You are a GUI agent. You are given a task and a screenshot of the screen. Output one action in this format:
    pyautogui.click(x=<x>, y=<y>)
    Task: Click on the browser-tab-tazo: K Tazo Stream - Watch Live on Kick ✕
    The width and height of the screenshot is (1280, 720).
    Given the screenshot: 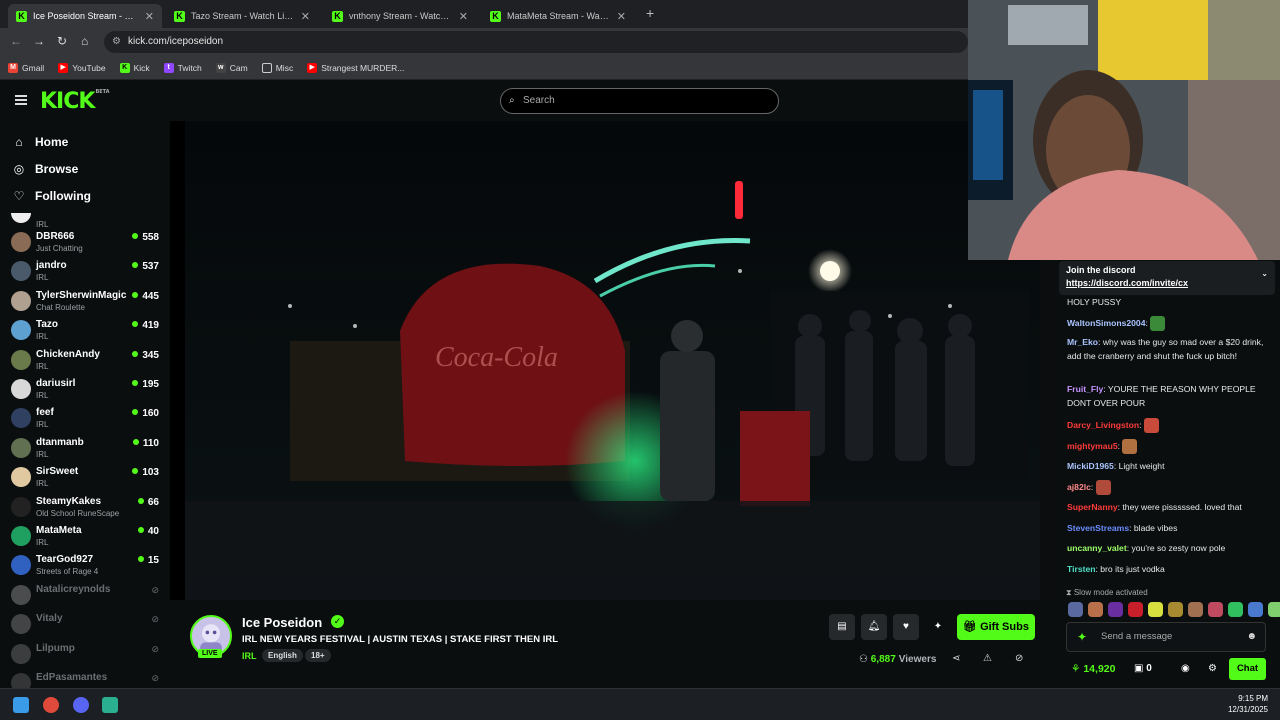 What is the action you would take?
    pyautogui.click(x=242, y=16)
    